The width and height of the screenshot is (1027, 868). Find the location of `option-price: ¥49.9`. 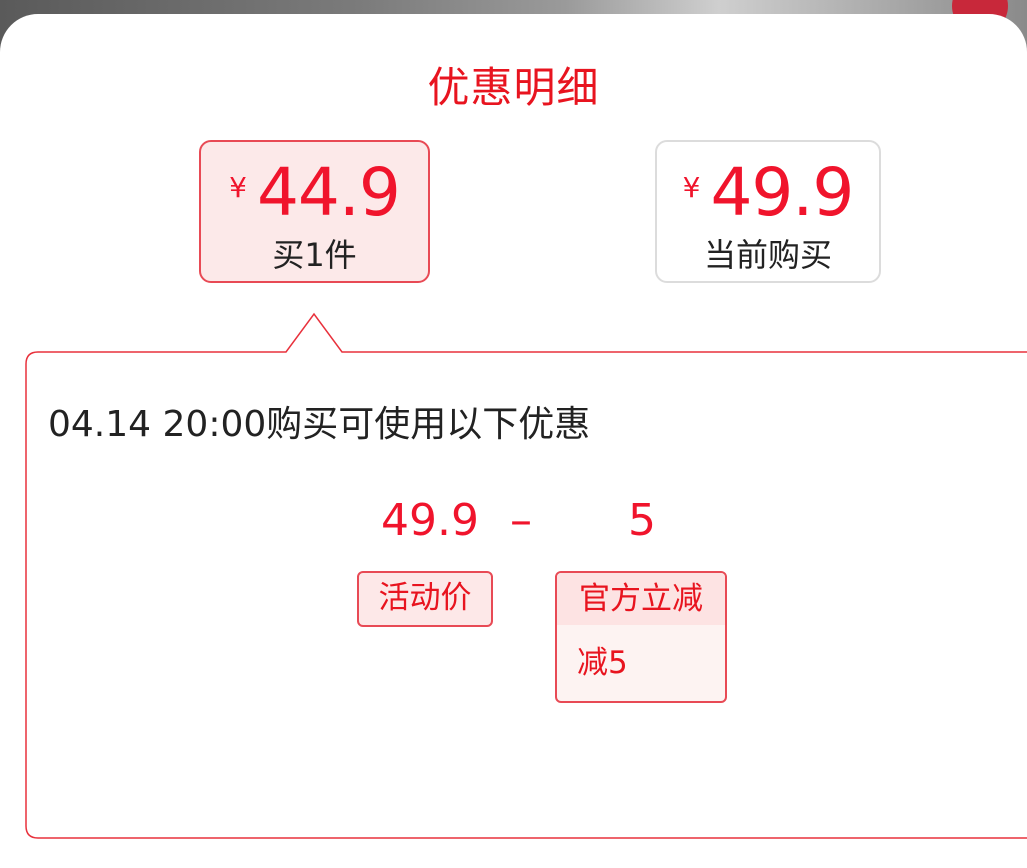

option-price: ¥49.9 is located at coordinates (768, 192).